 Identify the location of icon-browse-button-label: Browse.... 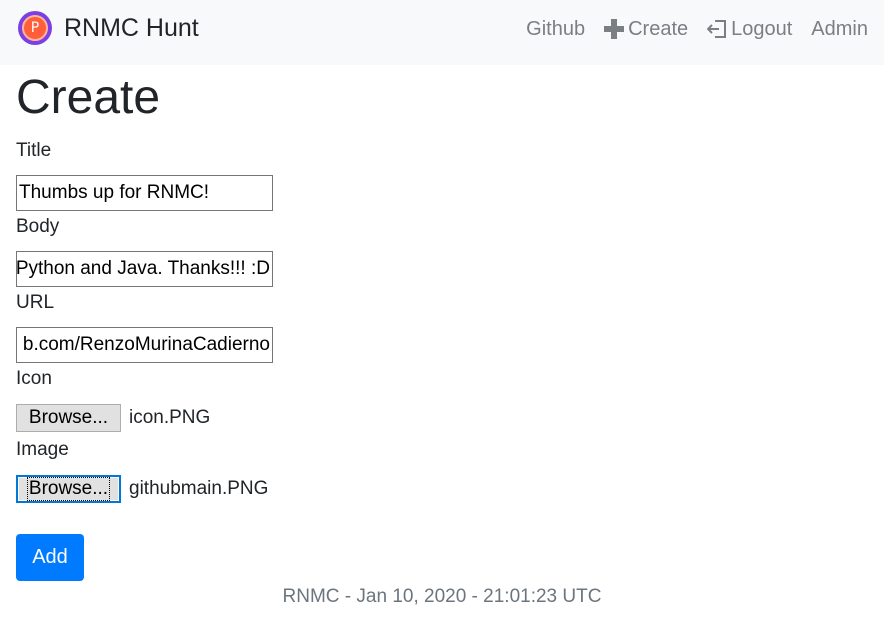
(68, 417).